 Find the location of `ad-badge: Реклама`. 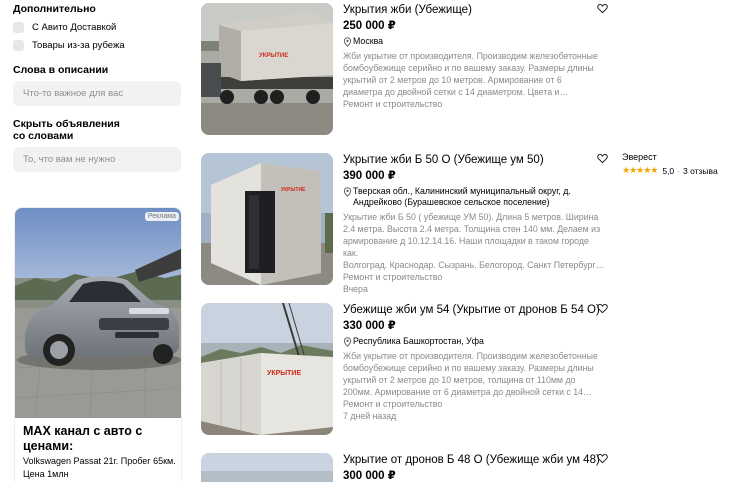

ad-badge: Реклама is located at coordinates (161, 216).